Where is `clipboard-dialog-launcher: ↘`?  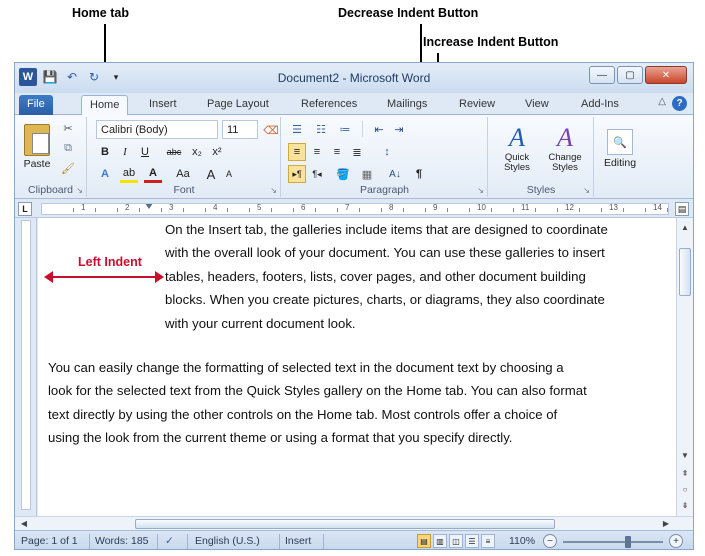 clipboard-dialog-launcher: ↘ is located at coordinates (79, 190).